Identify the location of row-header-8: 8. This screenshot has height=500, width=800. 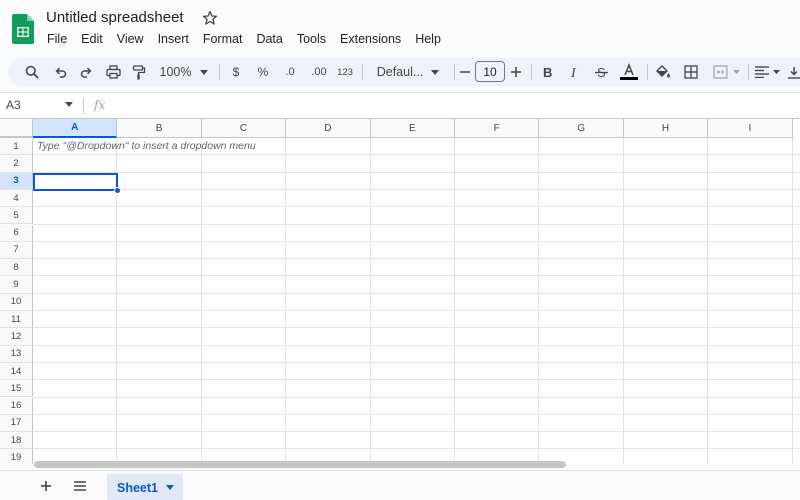
(16, 268).